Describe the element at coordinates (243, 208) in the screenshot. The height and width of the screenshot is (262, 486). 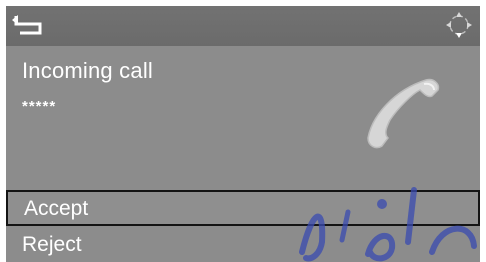
I see `accept-call-button: Accept` at that location.